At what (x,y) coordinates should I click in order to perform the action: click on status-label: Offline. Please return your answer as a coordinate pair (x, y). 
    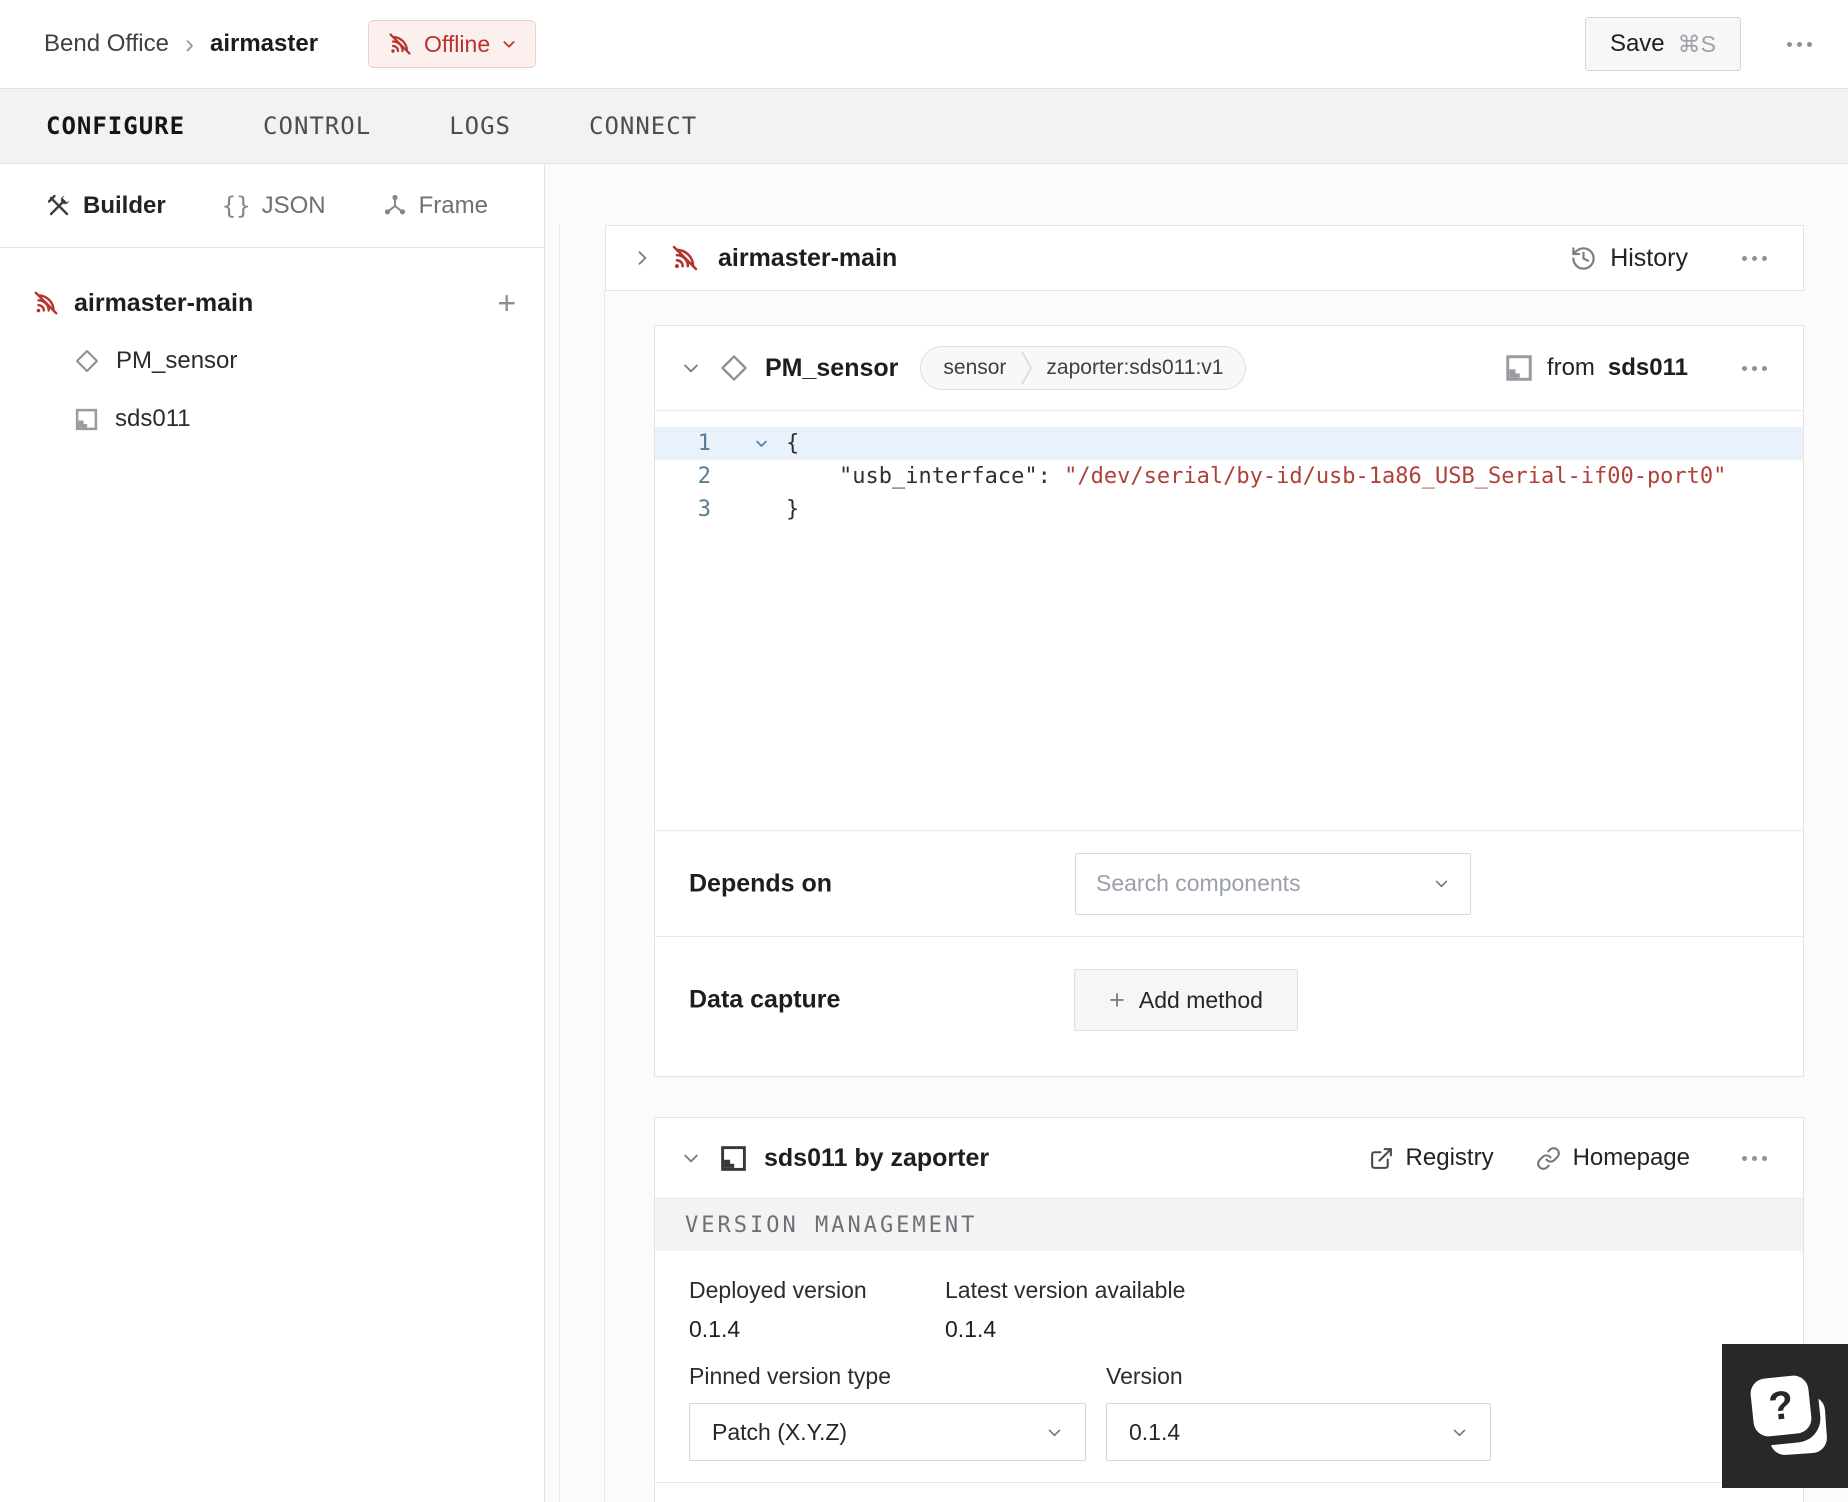
    Looking at the image, I should click on (457, 43).